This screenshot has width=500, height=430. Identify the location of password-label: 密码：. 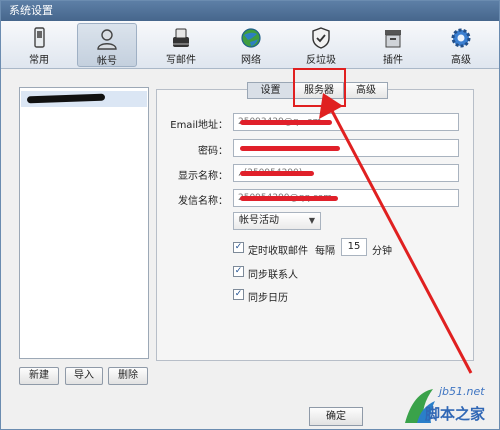
(213, 151).